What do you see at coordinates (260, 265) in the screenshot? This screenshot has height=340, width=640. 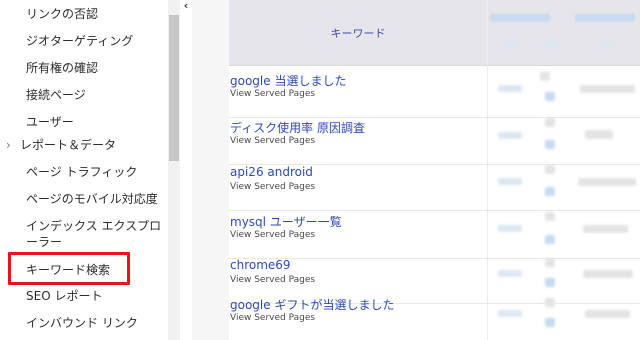 I see `keyword-link: chrome69` at bounding box center [260, 265].